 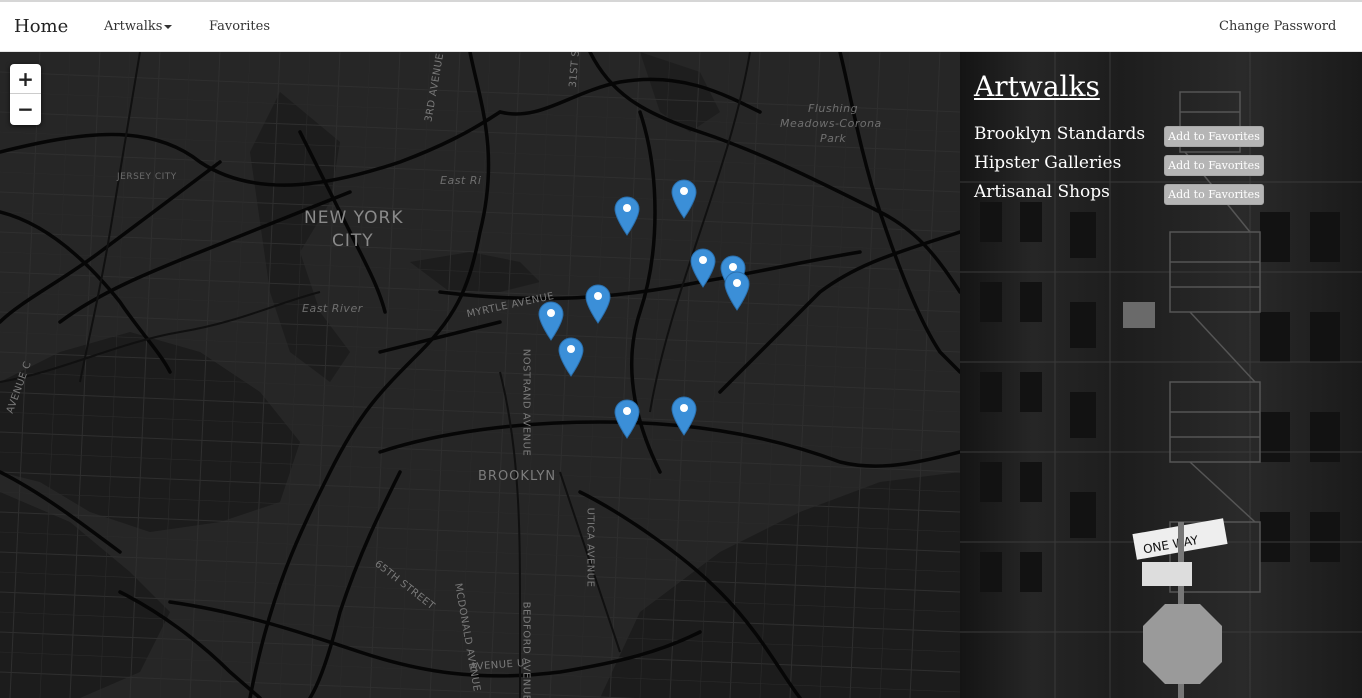 What do you see at coordinates (41, 26) in the screenshot?
I see `nav-home-link: Home` at bounding box center [41, 26].